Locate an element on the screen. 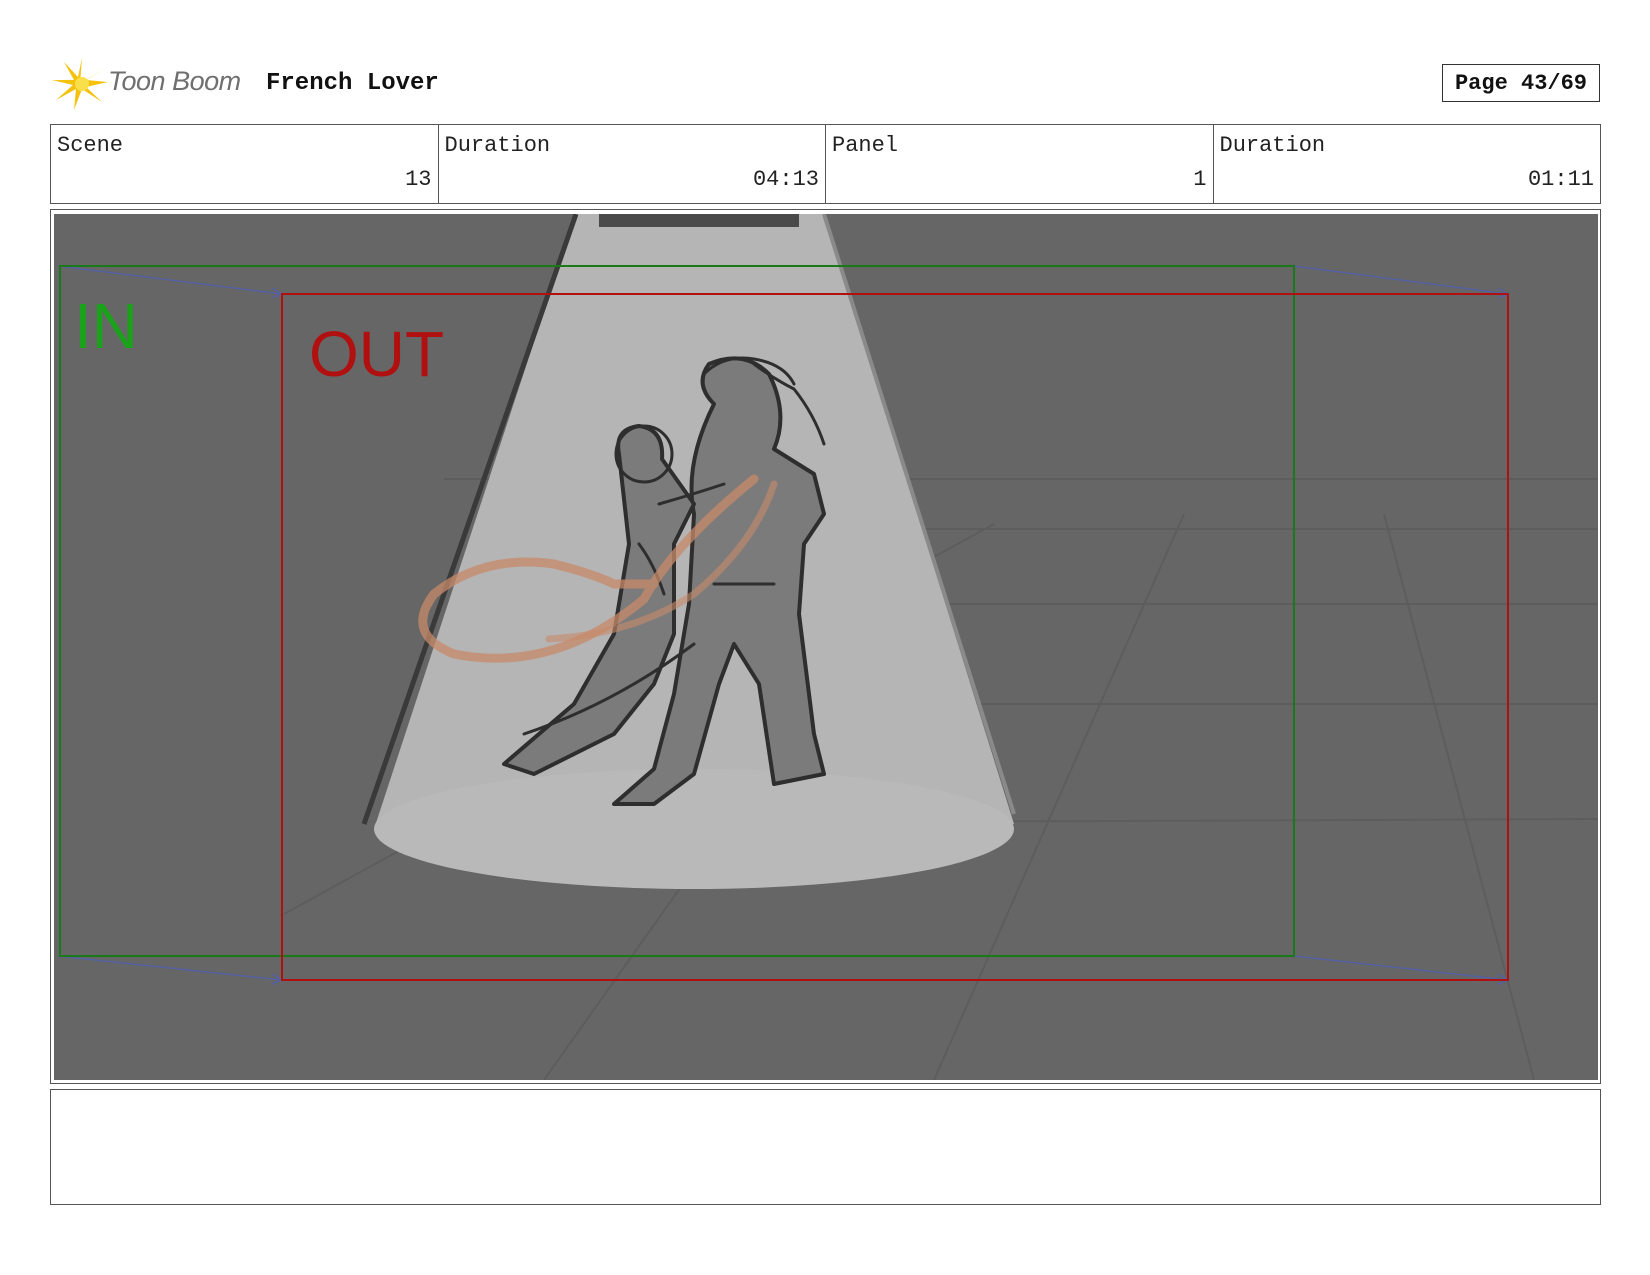 This screenshot has width=1650, height=1275. toon-boom-logo: Toon Boom is located at coordinates (152, 84).